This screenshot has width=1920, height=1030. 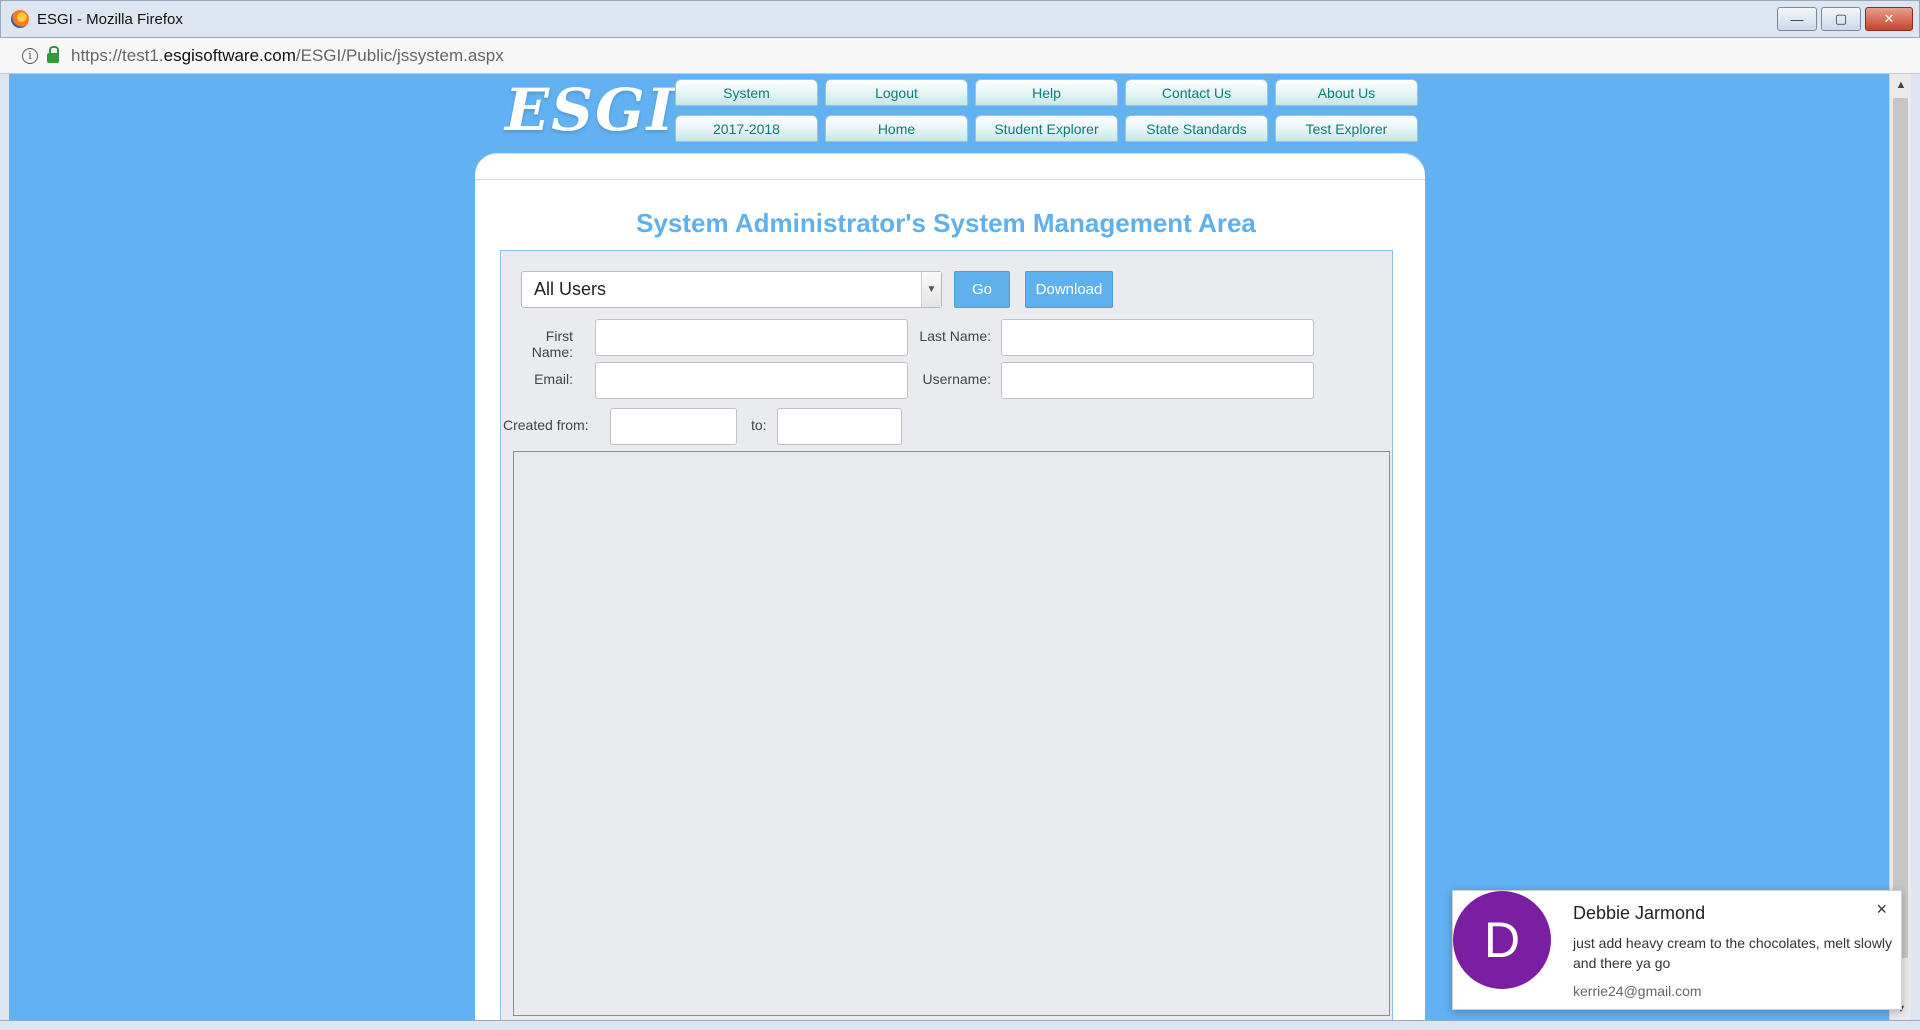 I want to click on first-name-input, so click(x=751, y=337).